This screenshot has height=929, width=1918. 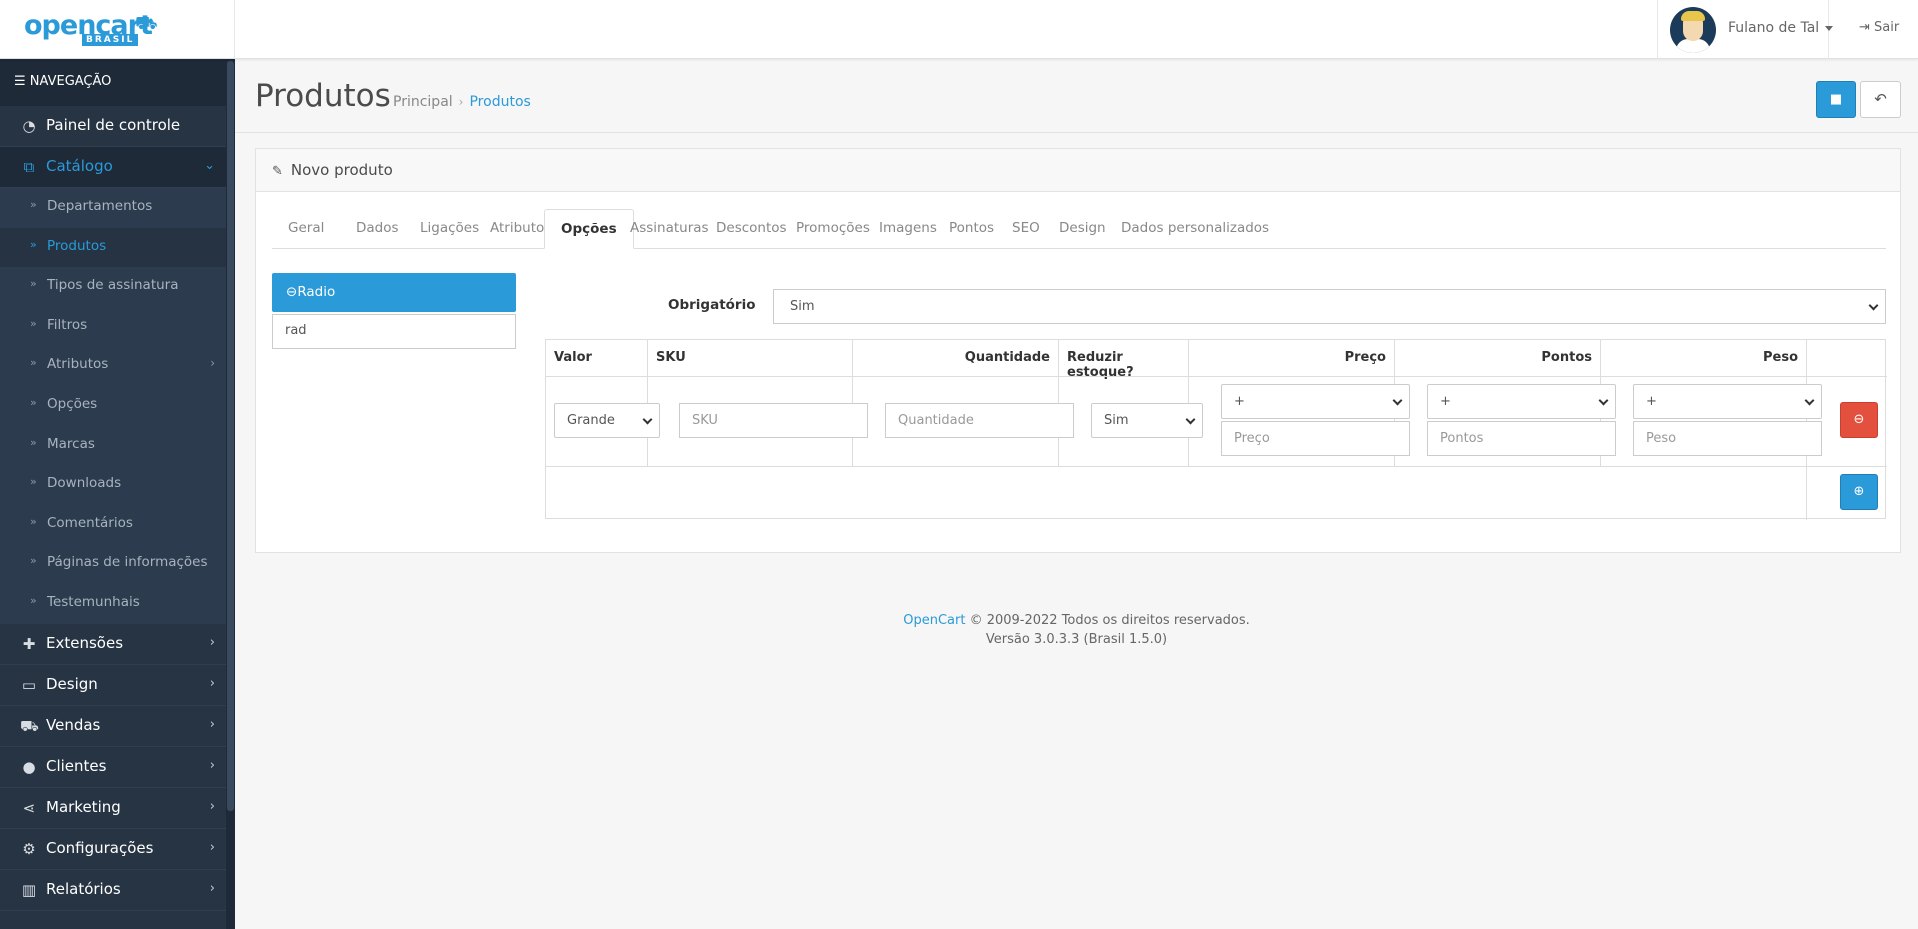 I want to click on sidebar-item-extensoes: ✚ Extensões ›, so click(x=117, y=644).